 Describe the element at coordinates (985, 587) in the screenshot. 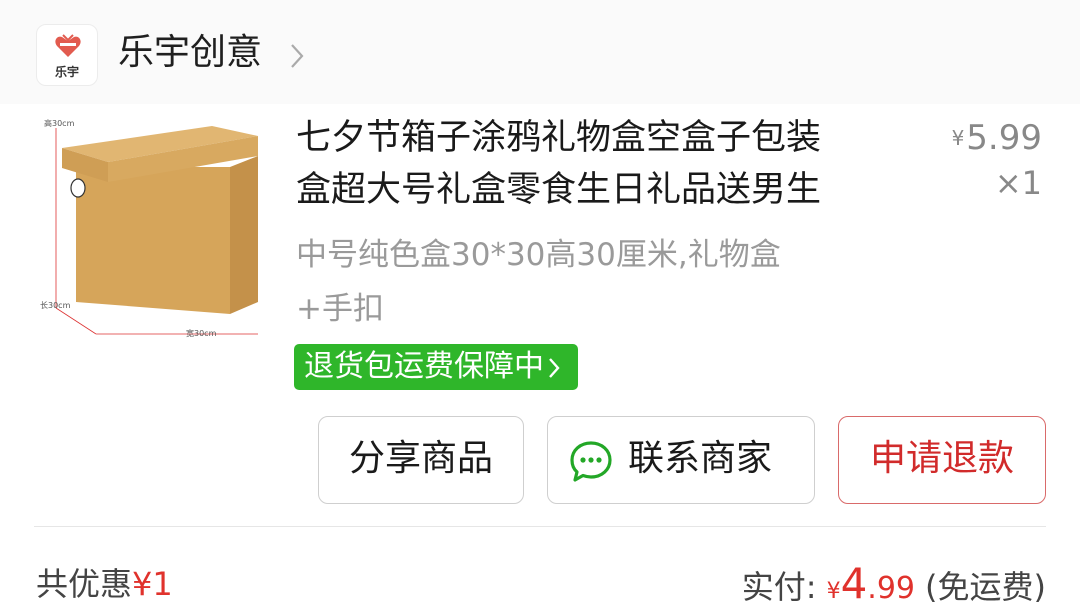

I see `shipping-note: (免运费)` at that location.